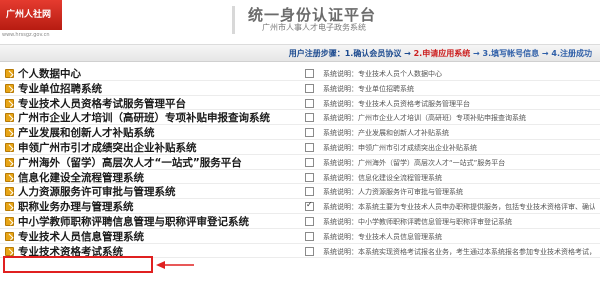  What do you see at coordinates (133, 222) in the screenshot?
I see `system-name: 中小学教师职称评聘信息管理与职称评审登记系统` at bounding box center [133, 222].